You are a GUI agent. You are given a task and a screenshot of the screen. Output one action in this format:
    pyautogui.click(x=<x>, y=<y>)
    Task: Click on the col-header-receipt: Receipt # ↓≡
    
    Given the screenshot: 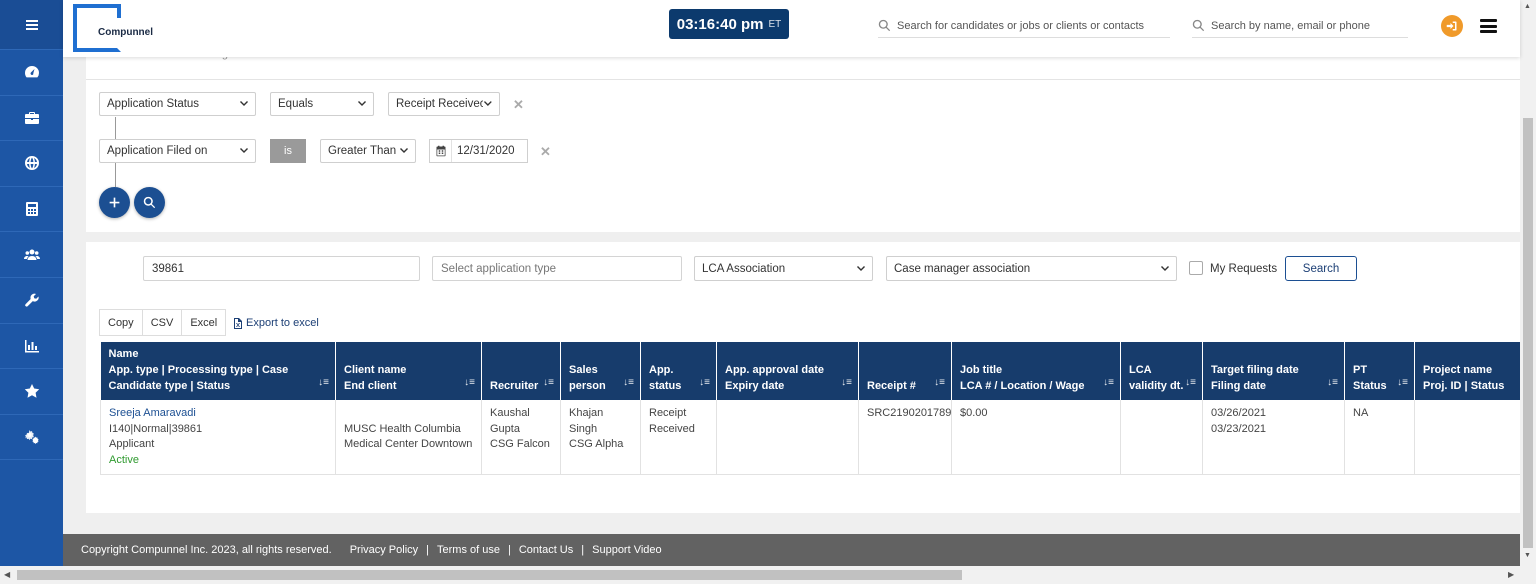 What is the action you would take?
    pyautogui.click(x=905, y=371)
    